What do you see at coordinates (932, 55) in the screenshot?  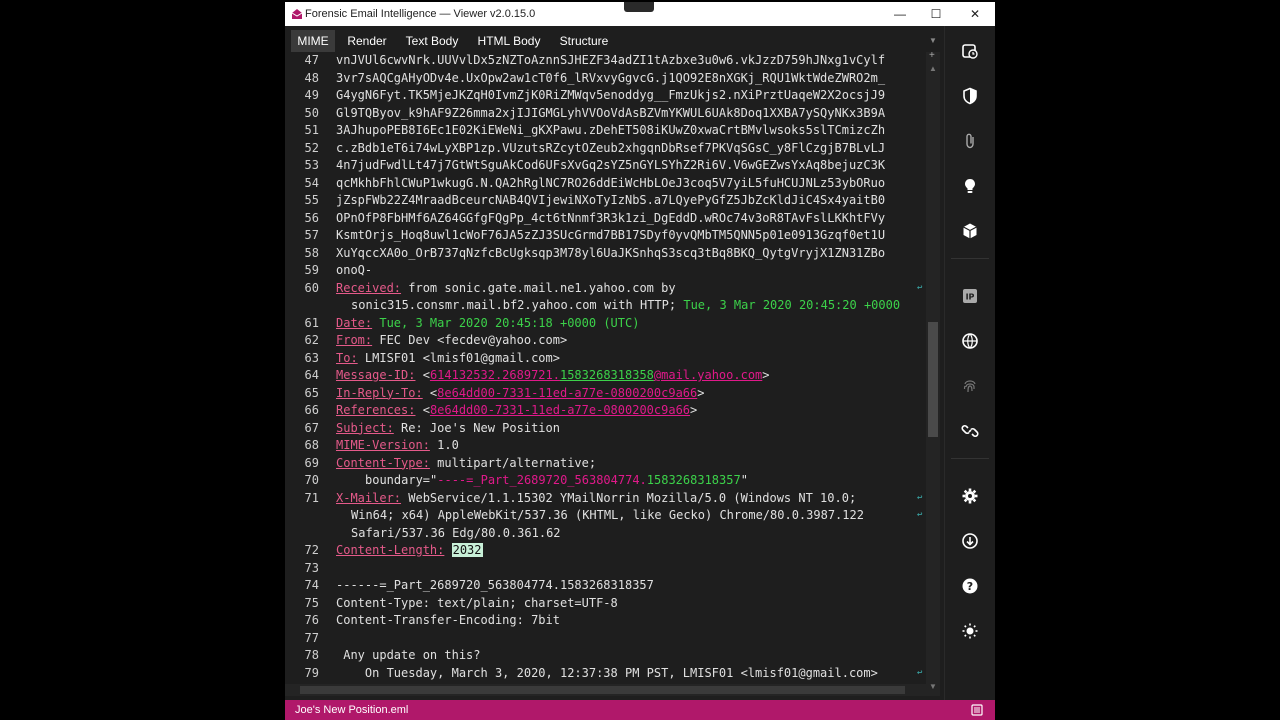 I see `scroll-top-marker-icon: +` at bounding box center [932, 55].